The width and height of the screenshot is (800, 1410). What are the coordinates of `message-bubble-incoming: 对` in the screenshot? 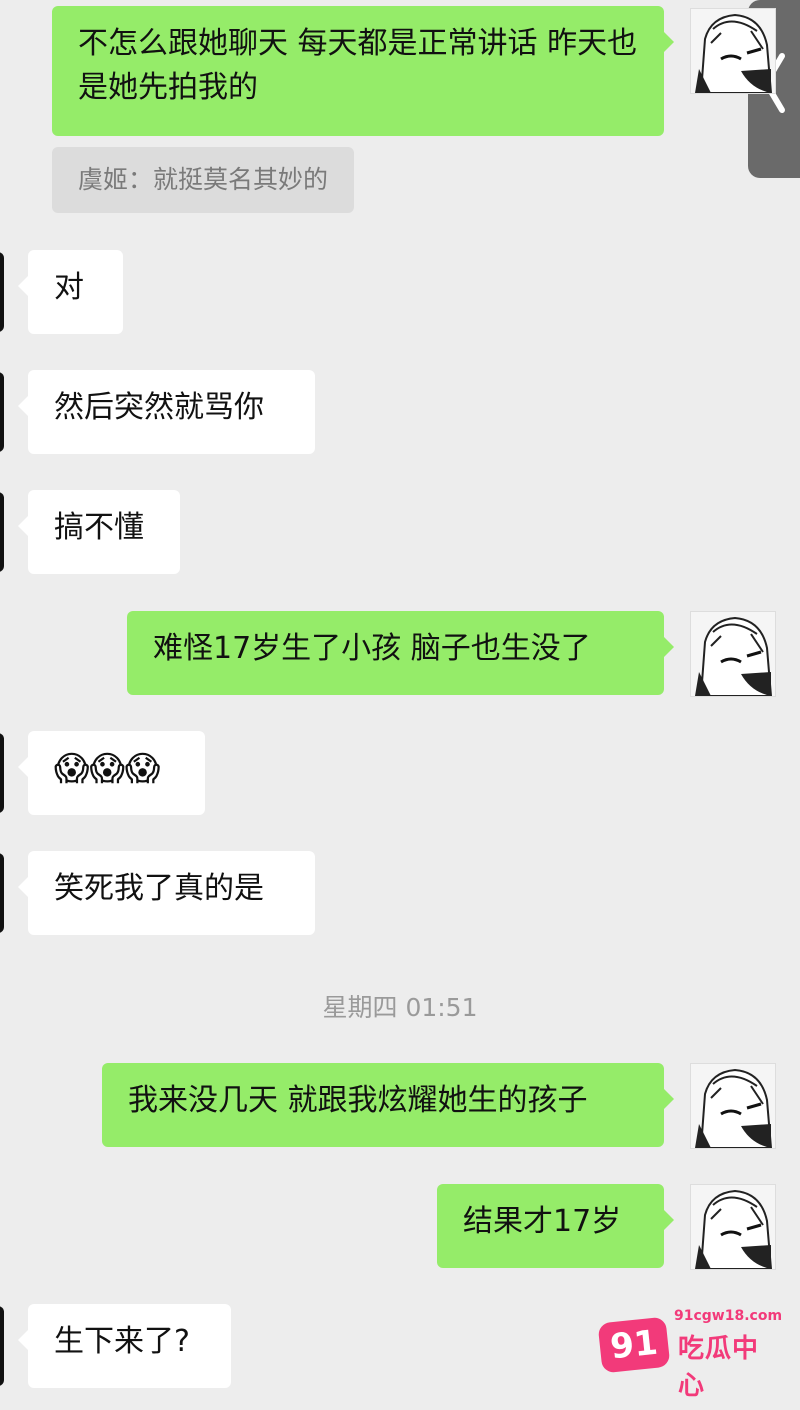 It's located at (70, 292).